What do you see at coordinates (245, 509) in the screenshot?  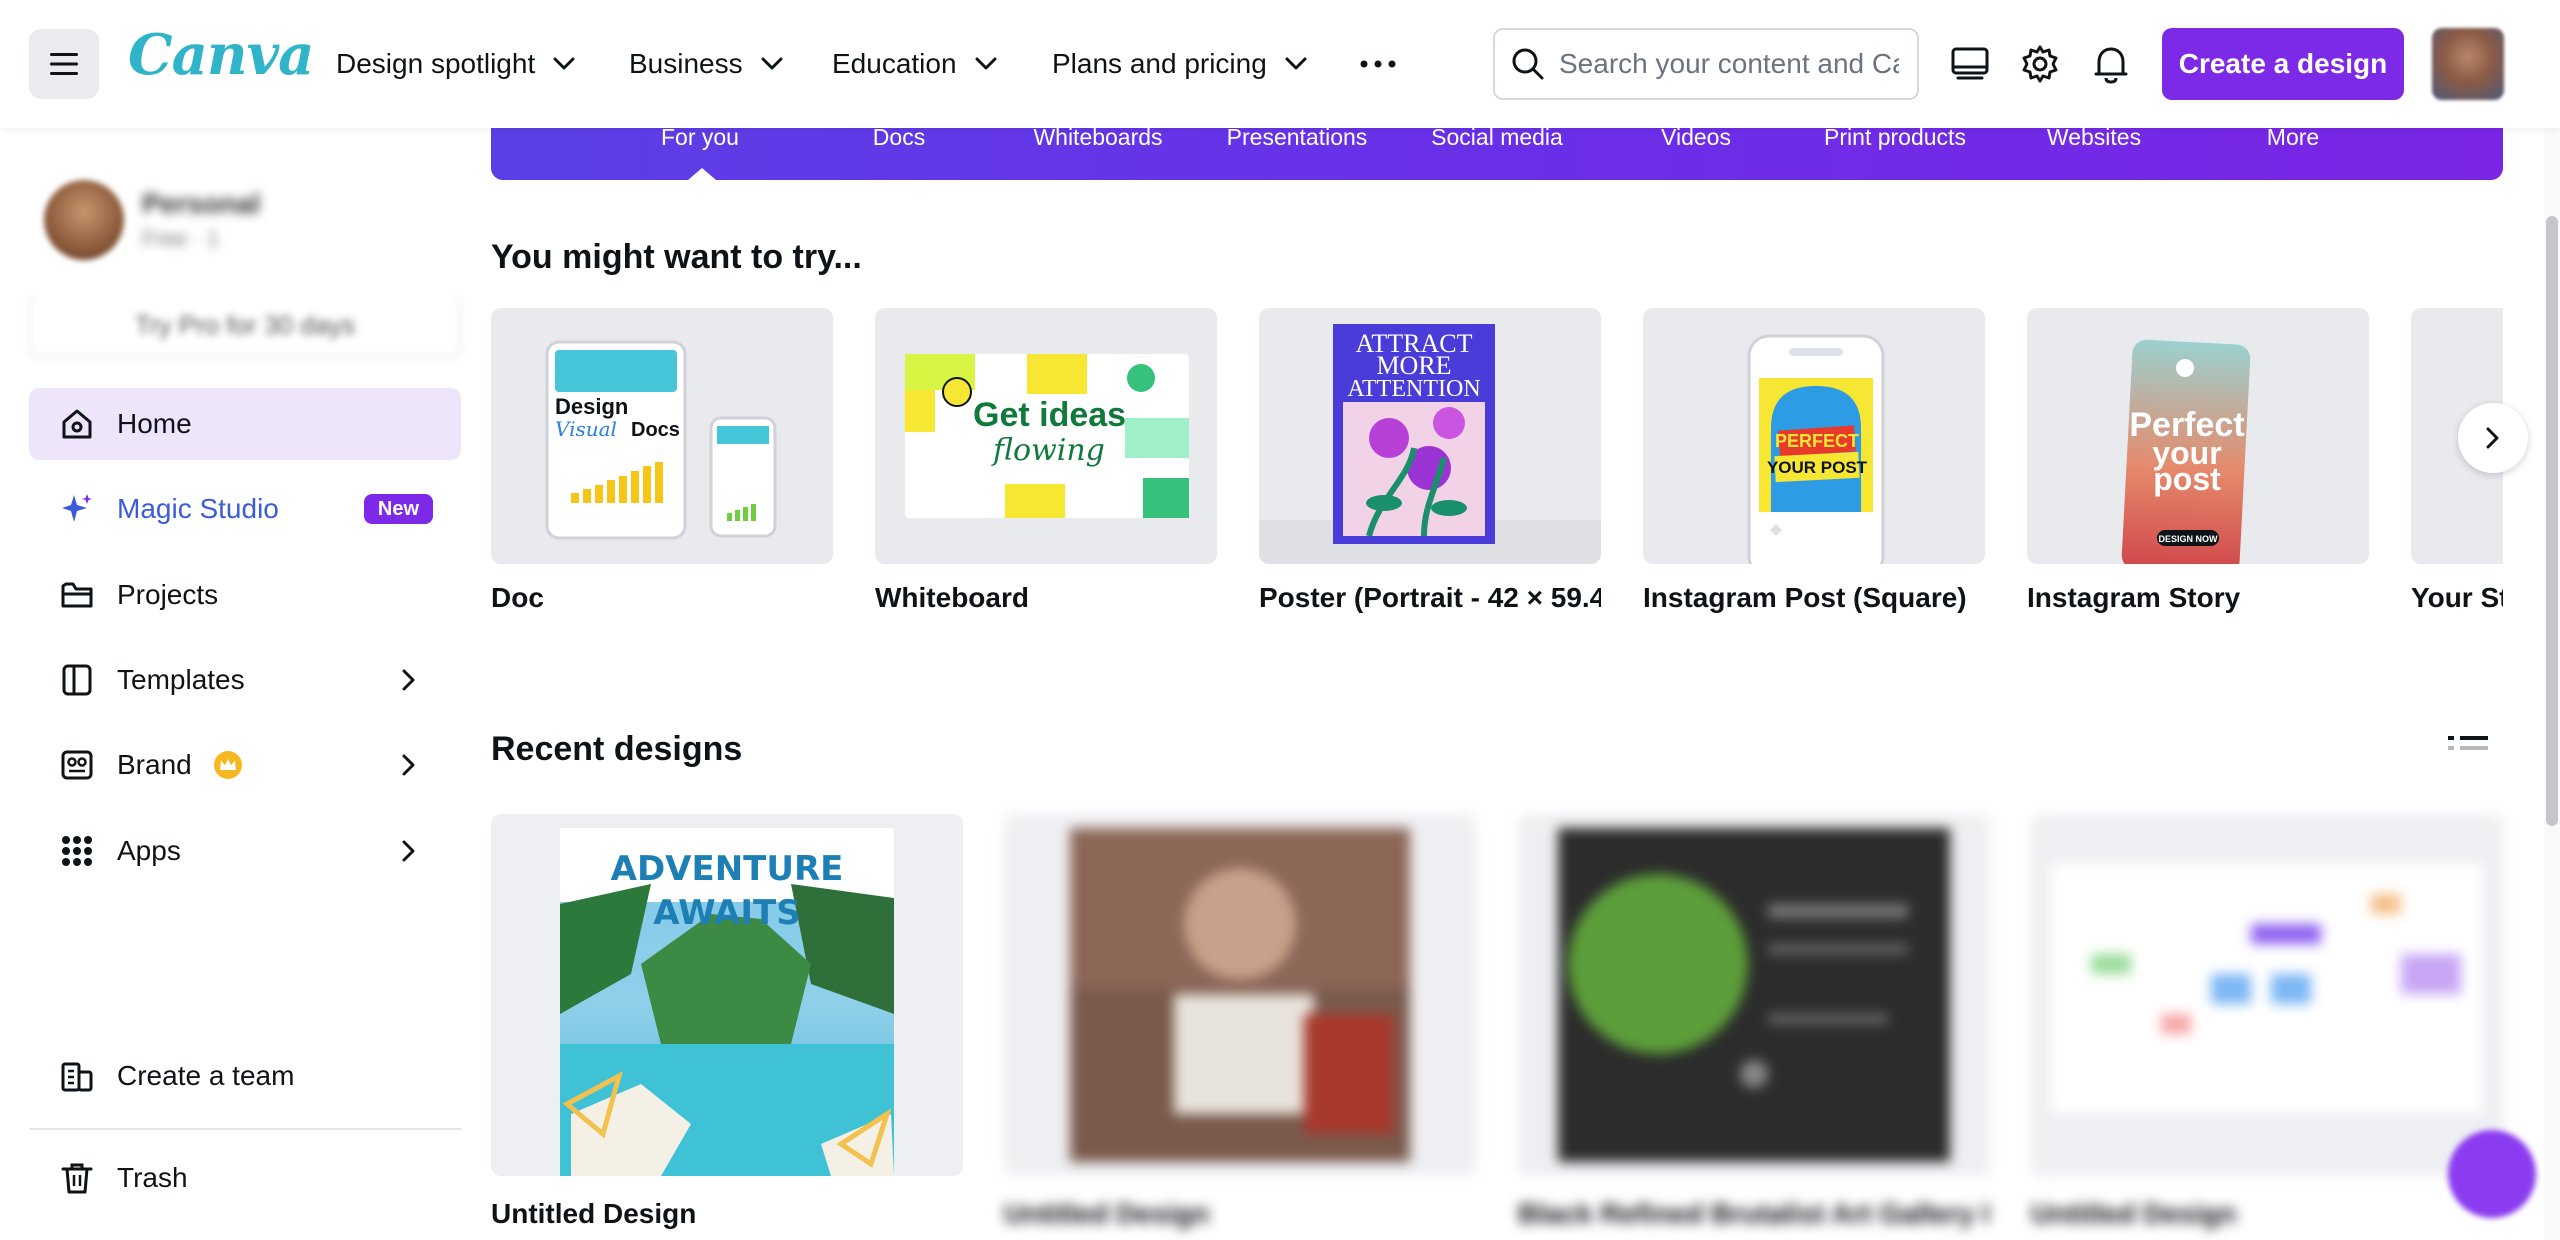 I see `sidebar-item-magic-studio: Magic Studio New` at bounding box center [245, 509].